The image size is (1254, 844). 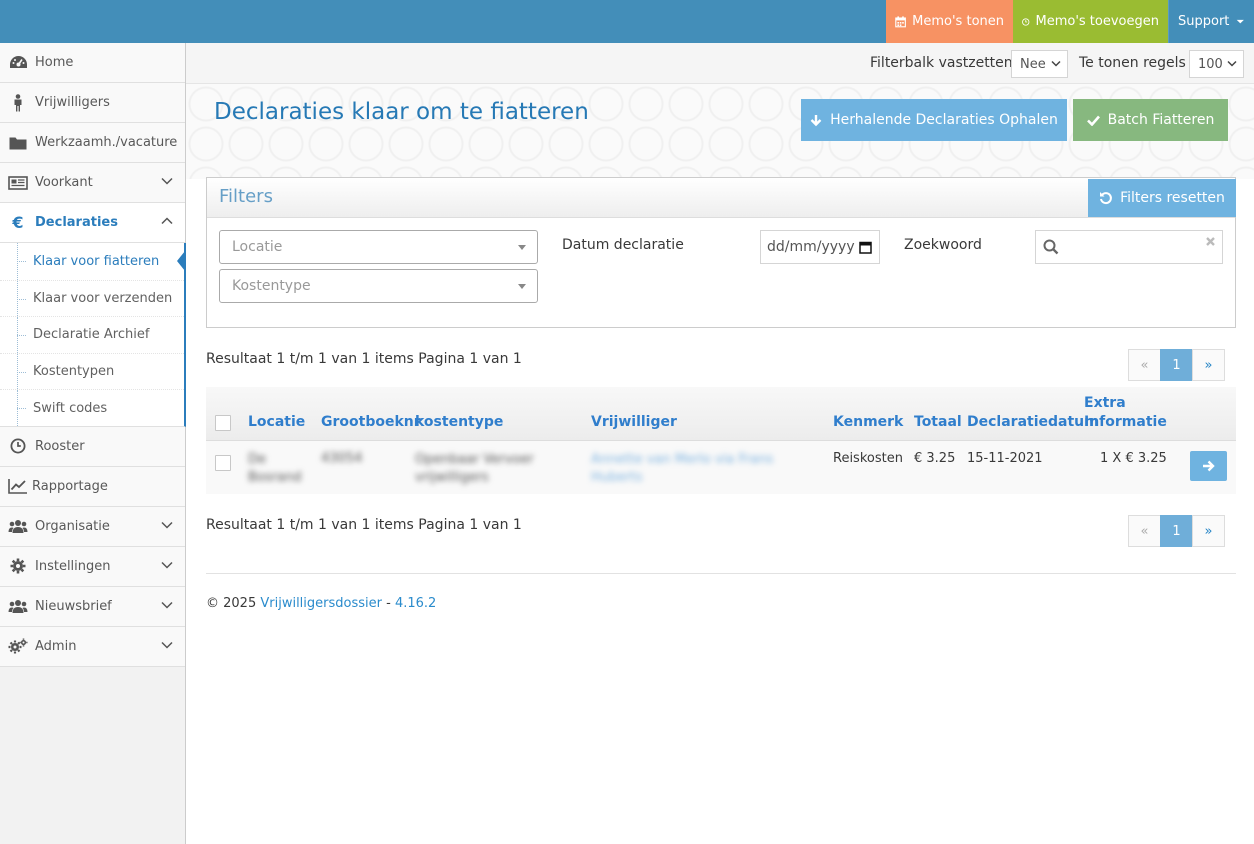 I want to click on sidebar-item-vrijwilligers: Vrijwilligers, so click(x=92, y=103).